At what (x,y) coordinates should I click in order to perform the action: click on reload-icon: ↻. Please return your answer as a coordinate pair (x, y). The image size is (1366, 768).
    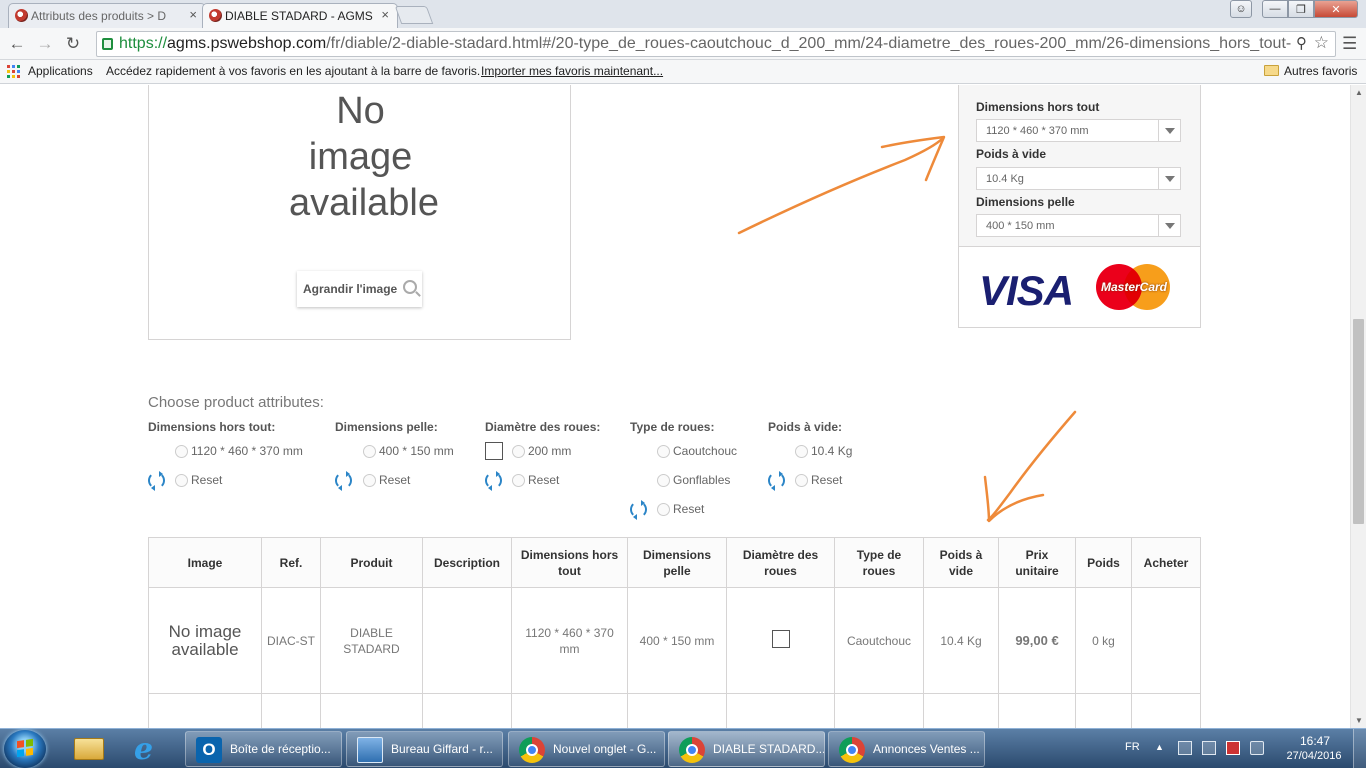
    Looking at the image, I should click on (73, 44).